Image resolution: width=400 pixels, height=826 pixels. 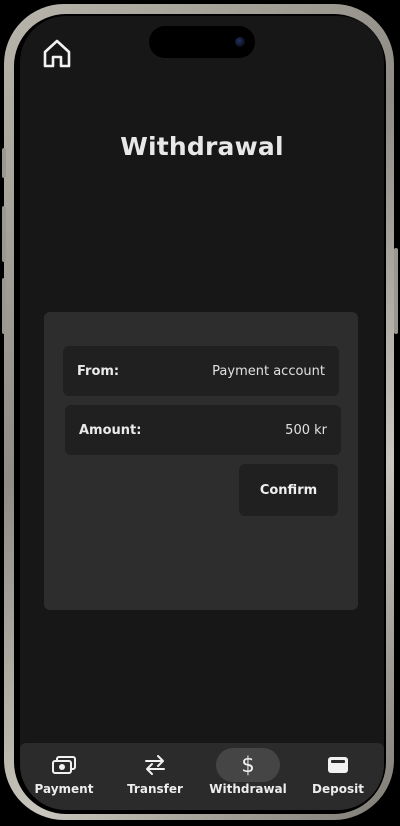 What do you see at coordinates (4, 163) in the screenshot?
I see `action-button` at bounding box center [4, 163].